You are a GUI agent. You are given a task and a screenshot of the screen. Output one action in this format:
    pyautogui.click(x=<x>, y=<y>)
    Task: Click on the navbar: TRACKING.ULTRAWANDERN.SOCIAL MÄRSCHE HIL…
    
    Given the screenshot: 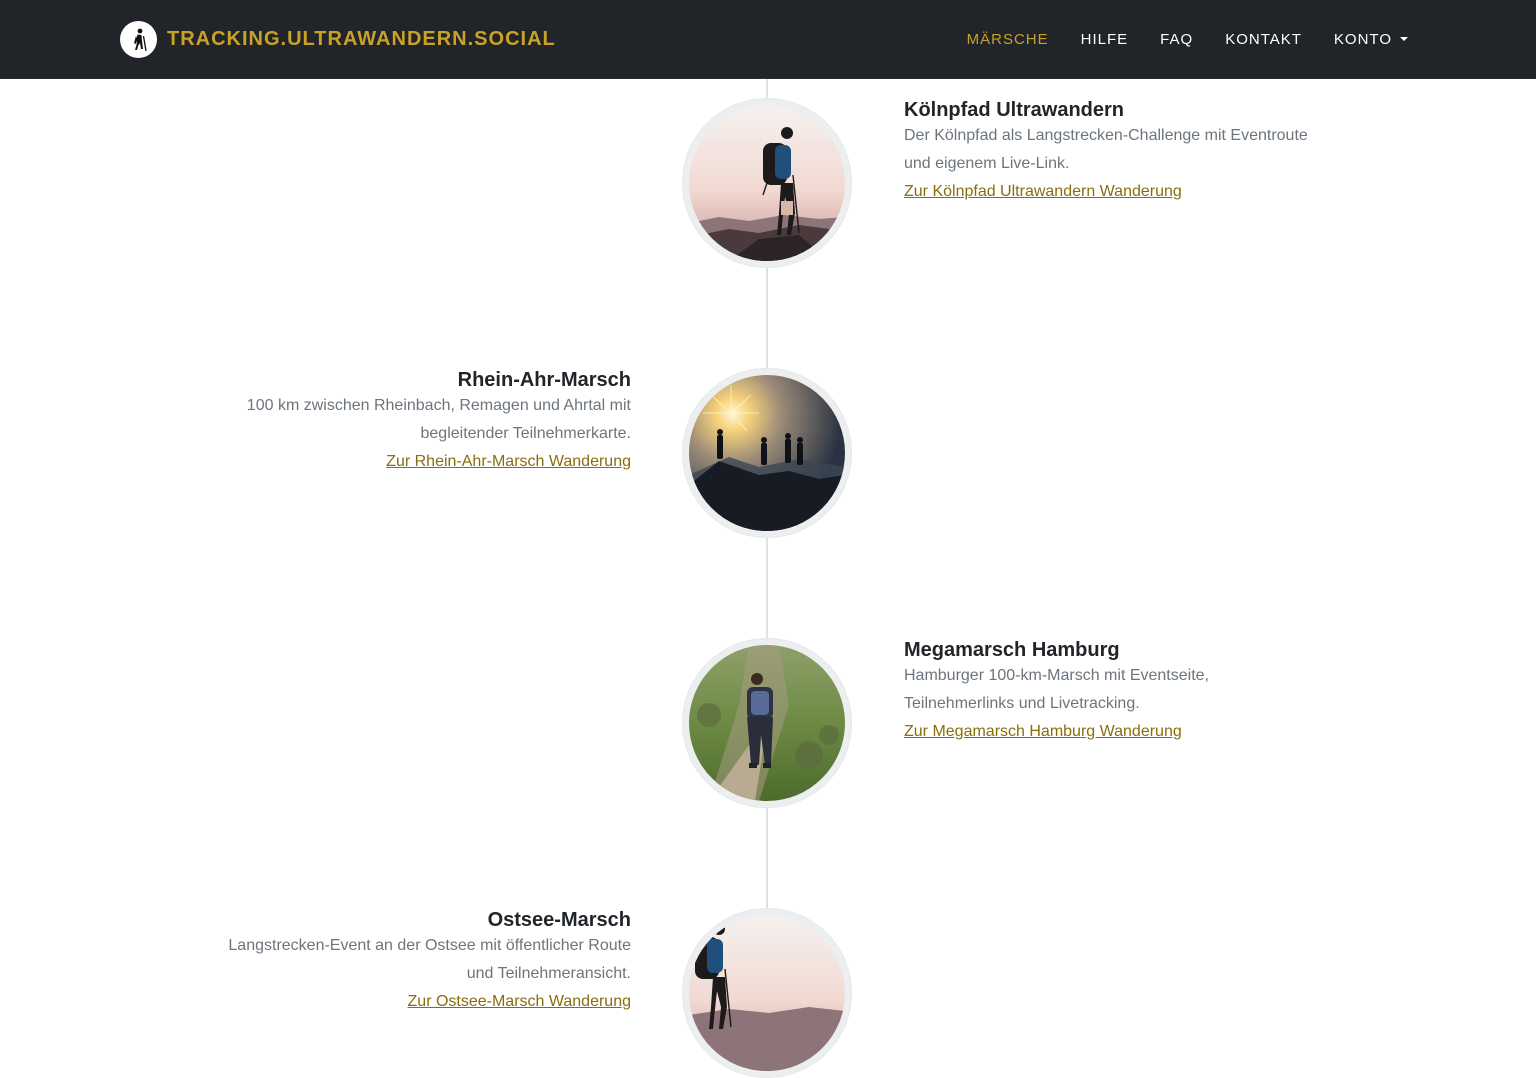 What is the action you would take?
    pyautogui.click(x=768, y=39)
    